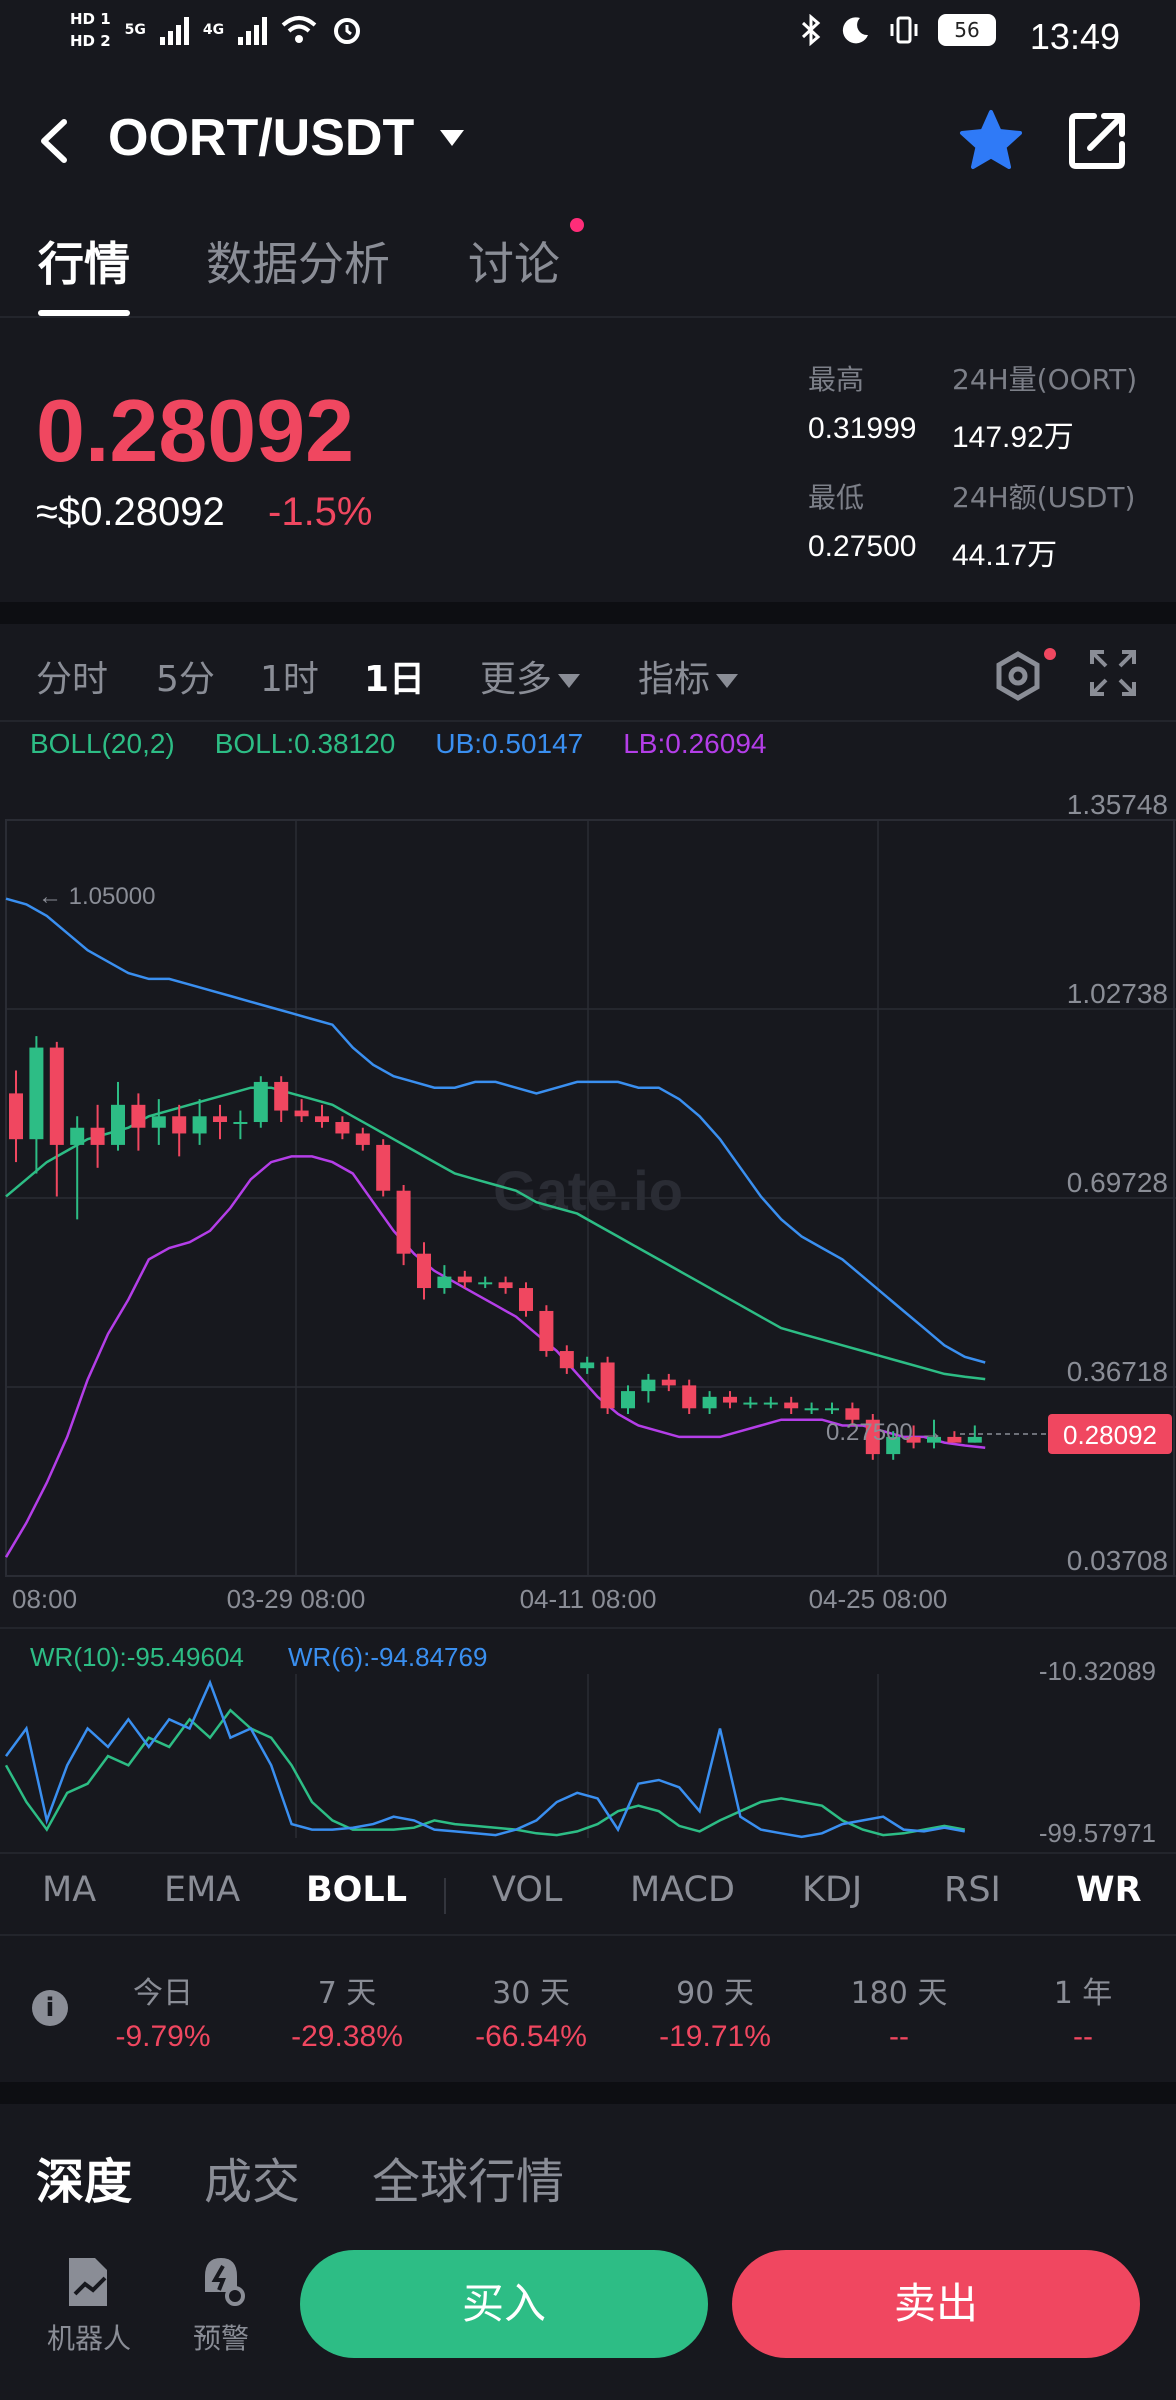 This screenshot has width=1176, height=2400. I want to click on perf-label-today: 今日, so click(163, 1993).